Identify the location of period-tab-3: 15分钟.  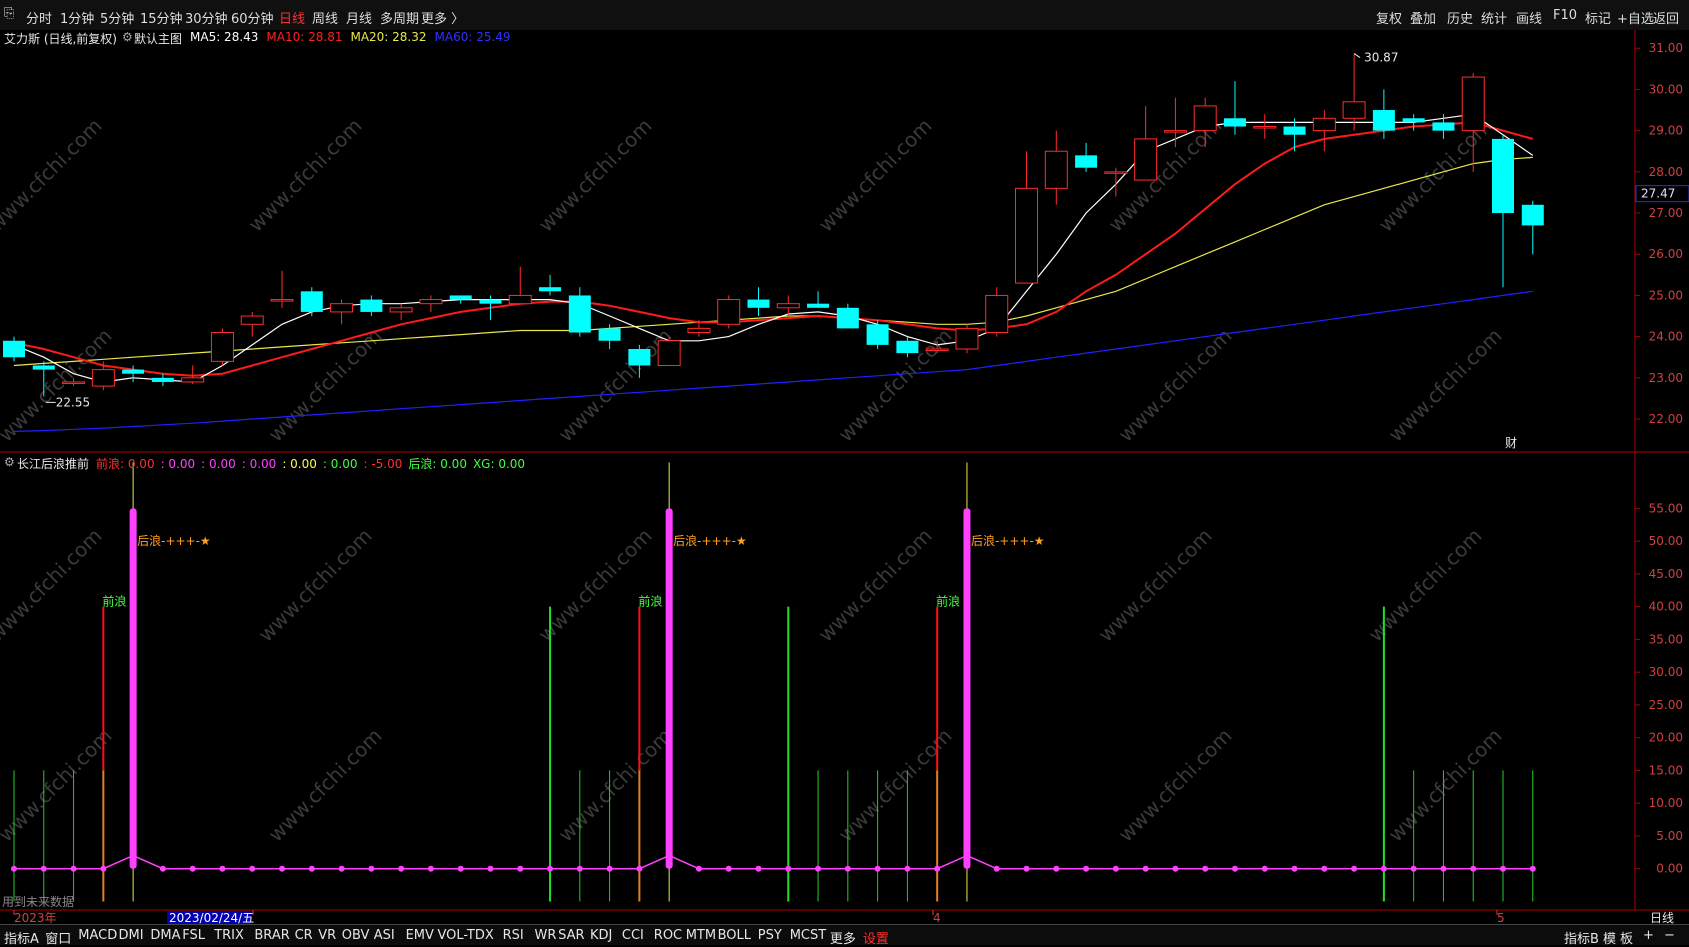
(161, 17).